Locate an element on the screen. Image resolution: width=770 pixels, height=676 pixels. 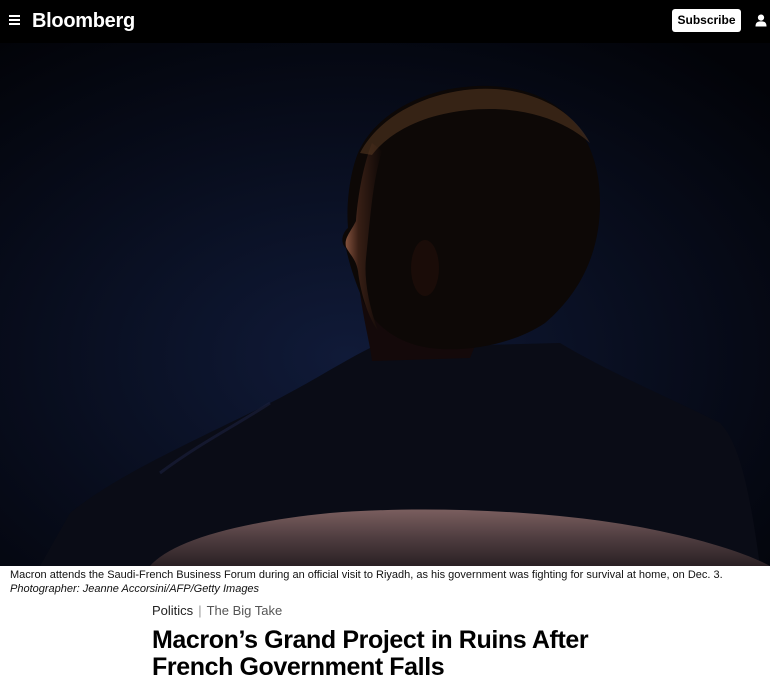
section-link-politics: Politics is located at coordinates (172, 610).